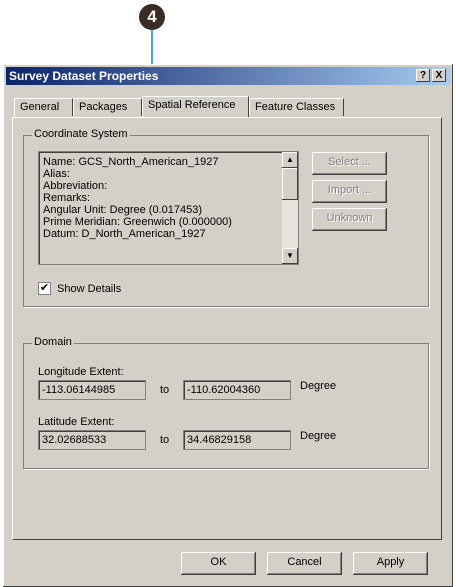  Describe the element at coordinates (423, 75) in the screenshot. I see `help-button: ?` at that location.